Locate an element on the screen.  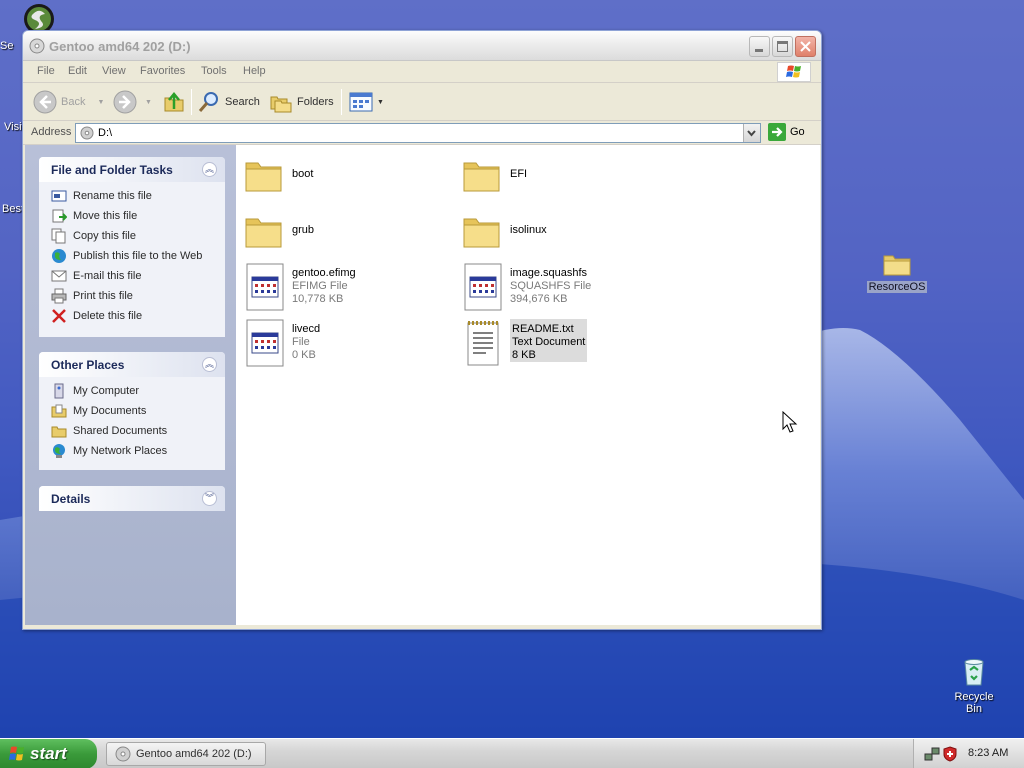
search-button: Search is located at coordinates (228, 102).